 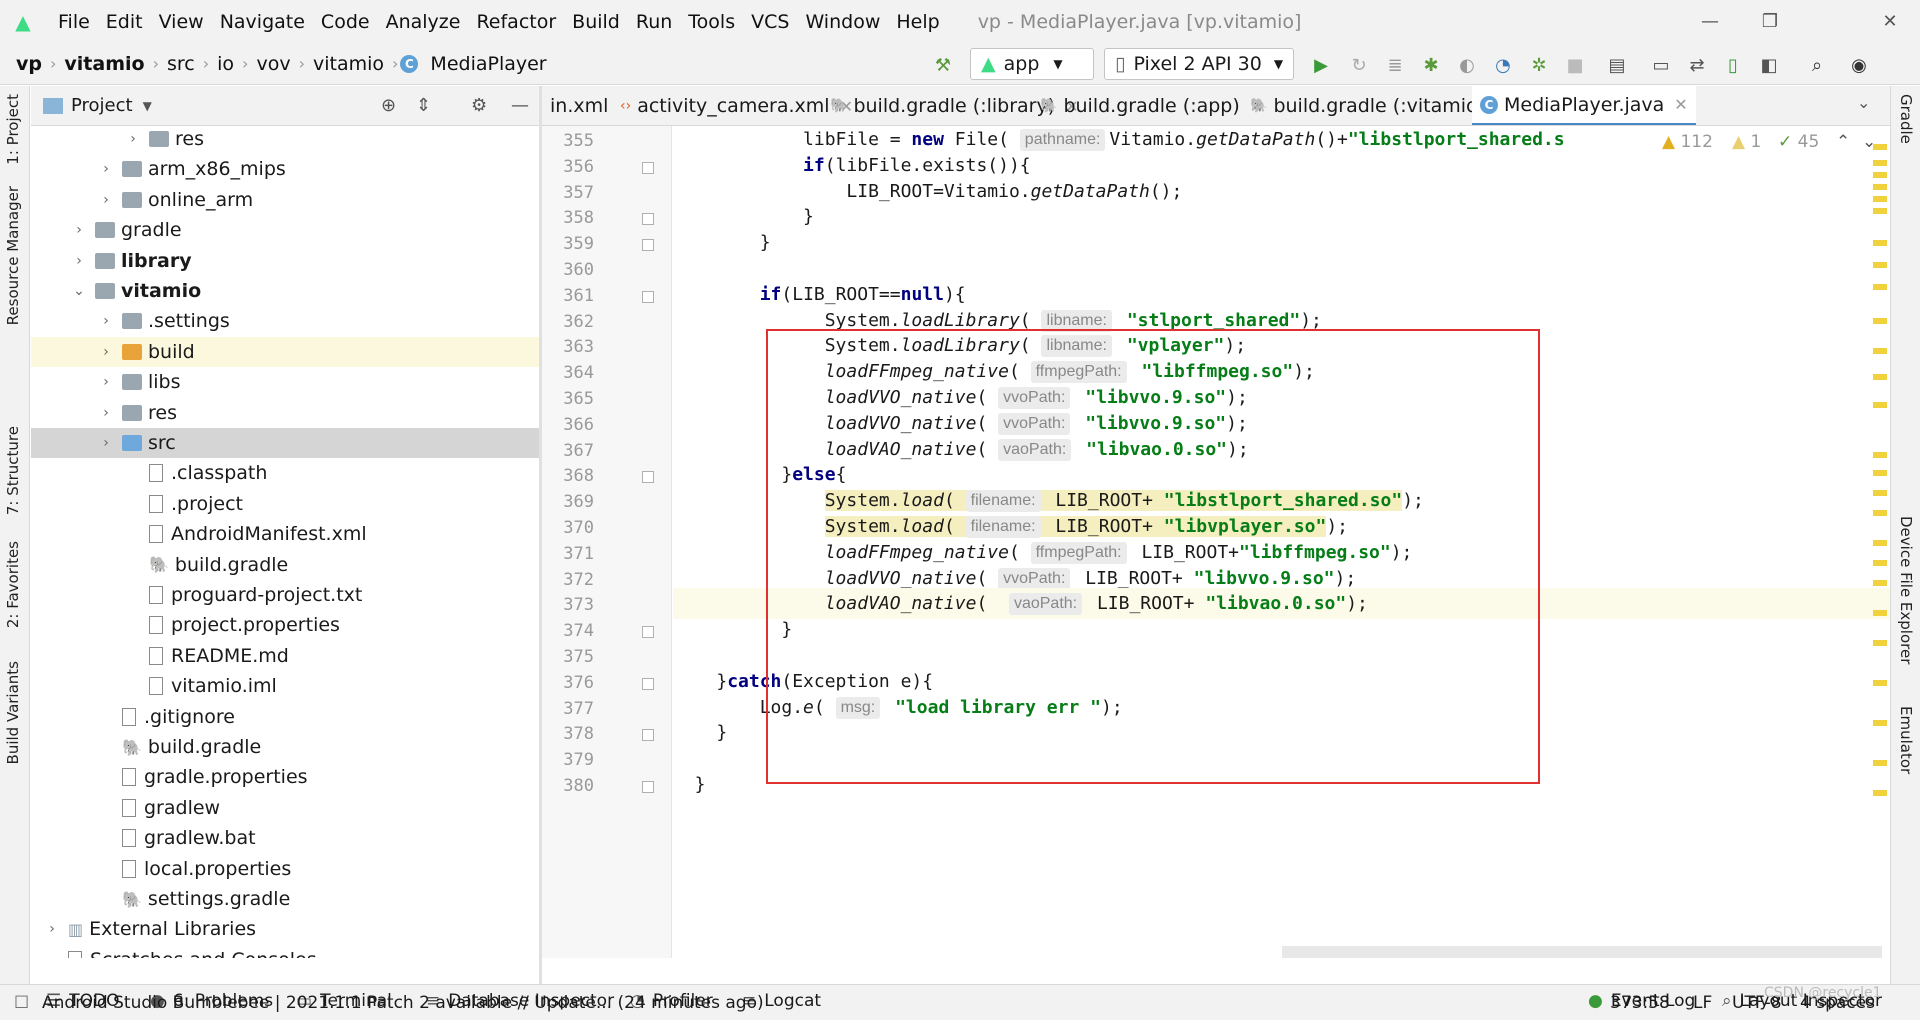 I want to click on account-icon: ◉, so click(x=1859, y=65).